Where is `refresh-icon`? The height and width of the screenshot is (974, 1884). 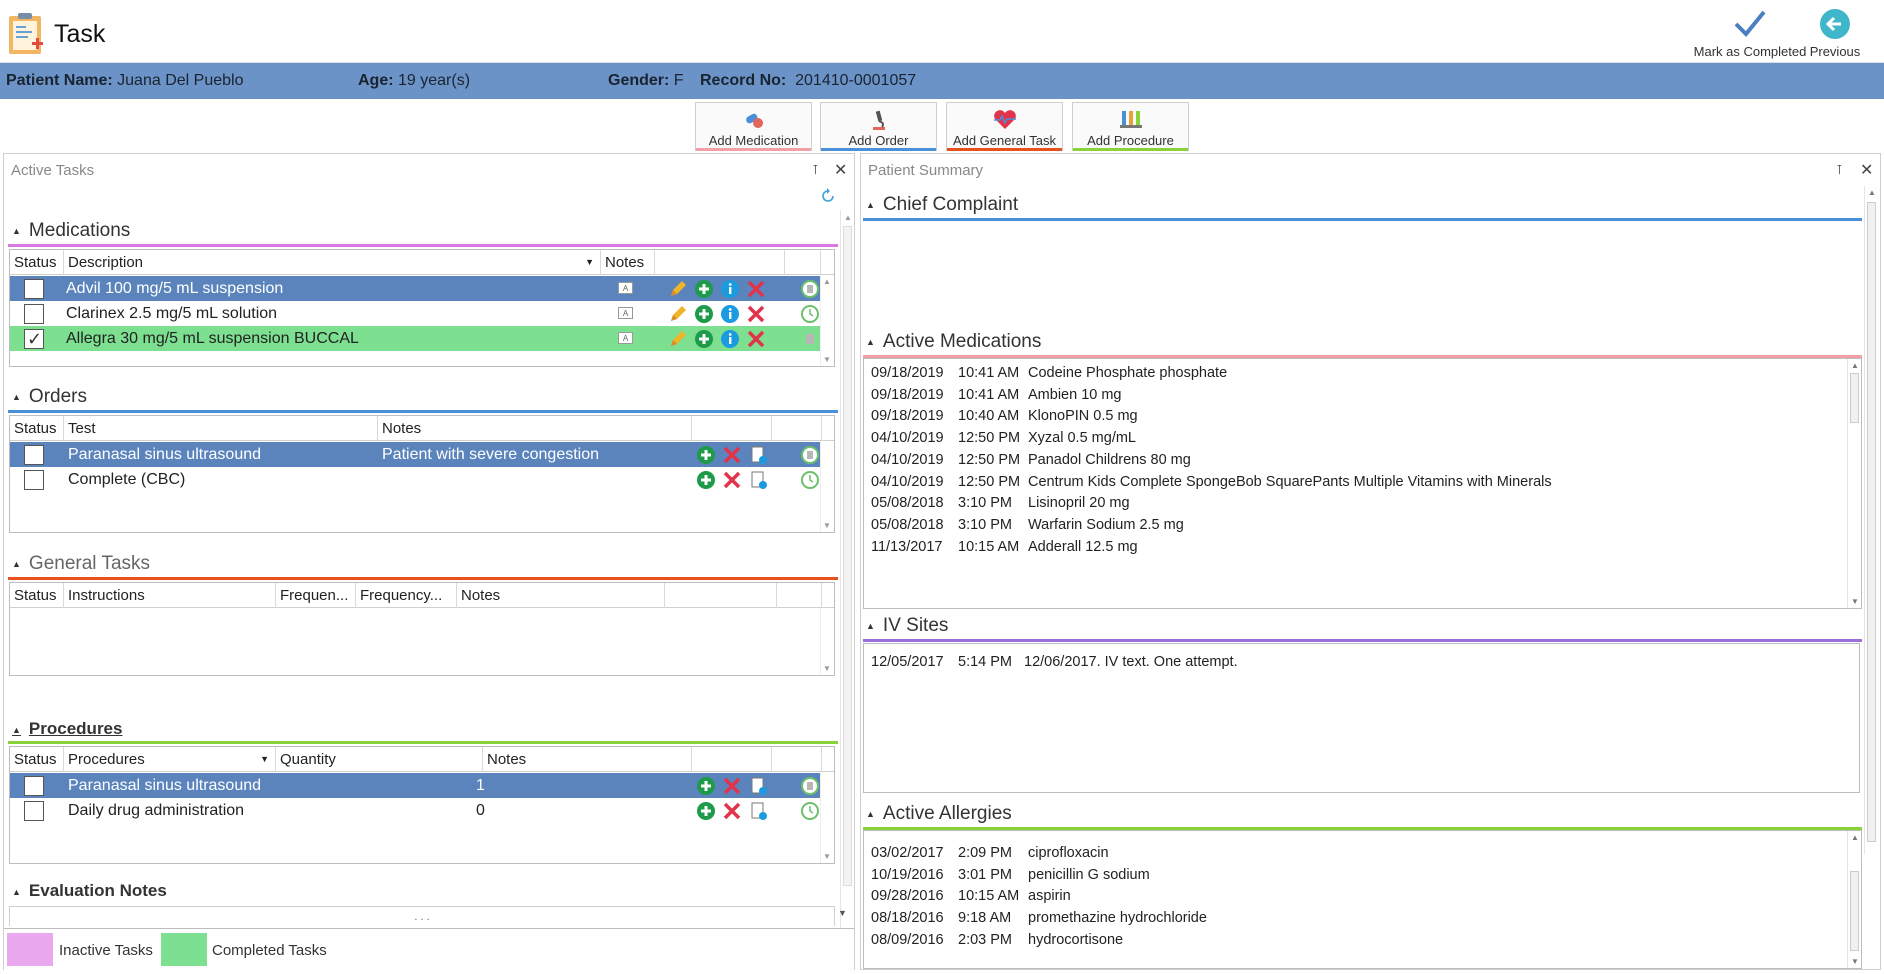
refresh-icon is located at coordinates (828, 196).